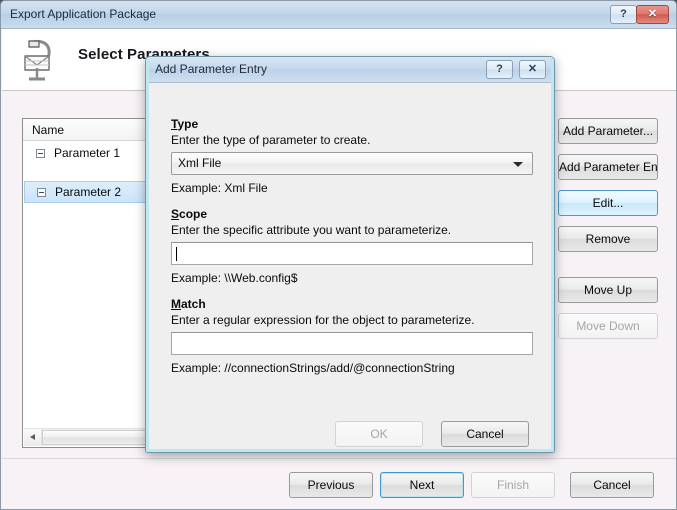 The width and height of the screenshot is (677, 510). What do you see at coordinates (352, 163) in the screenshot?
I see `type-combobox: Xml File` at bounding box center [352, 163].